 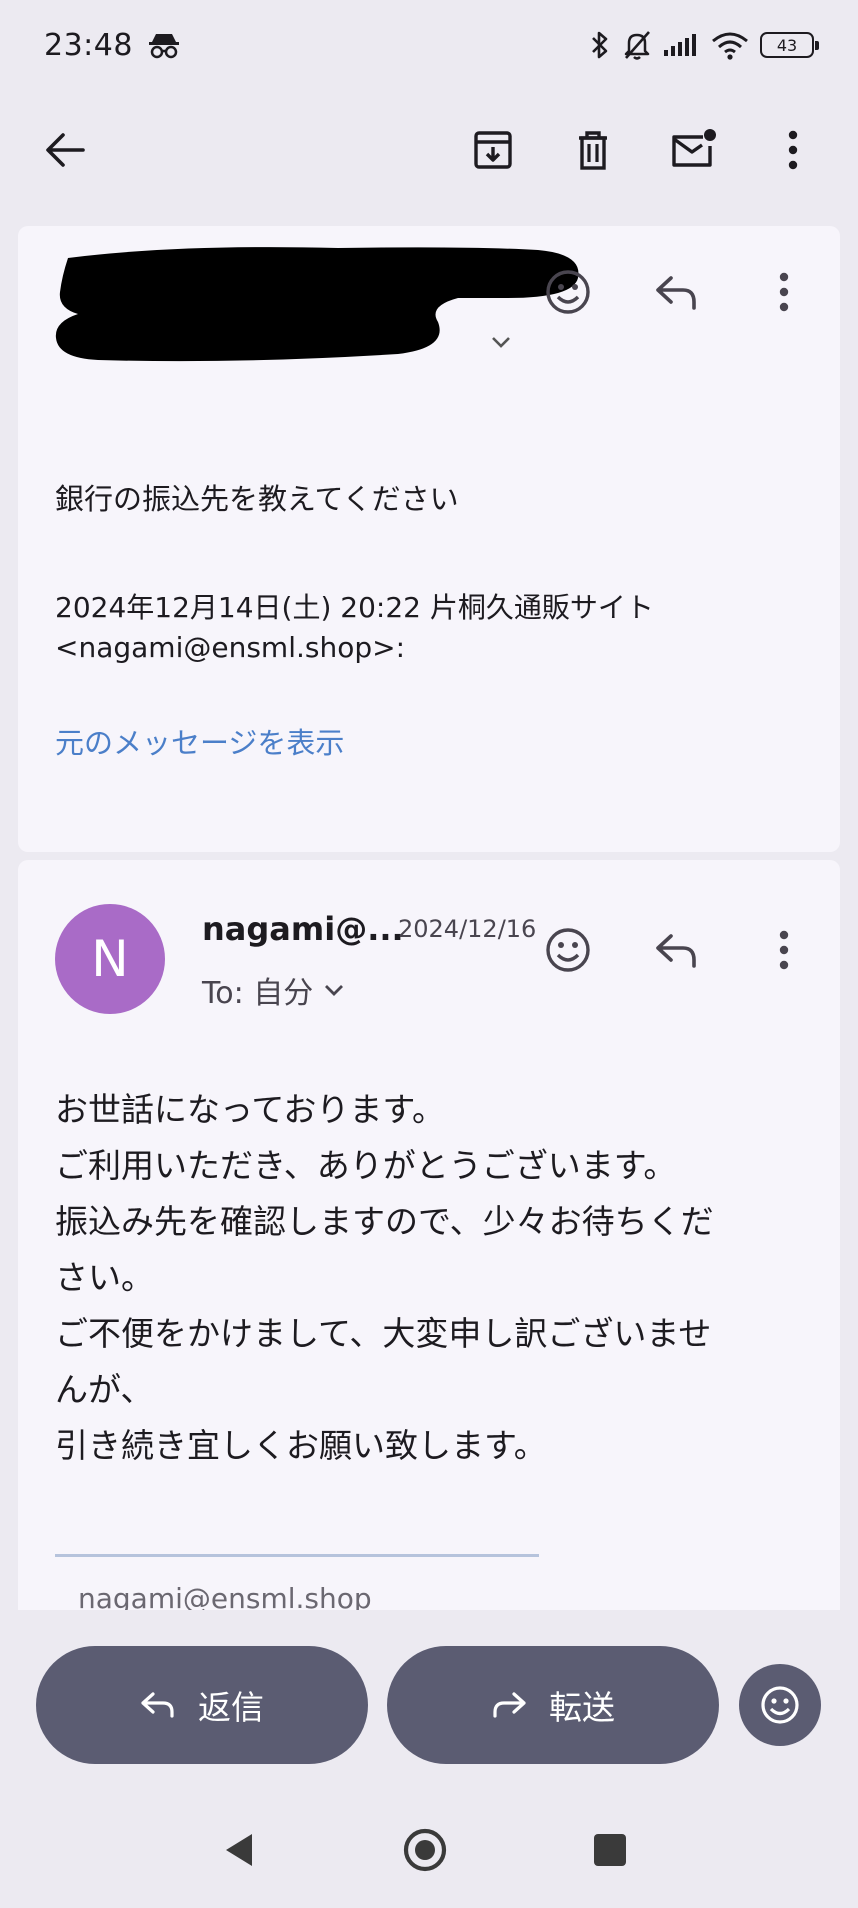 I want to click on system-nav-bar, so click(x=429, y=1855).